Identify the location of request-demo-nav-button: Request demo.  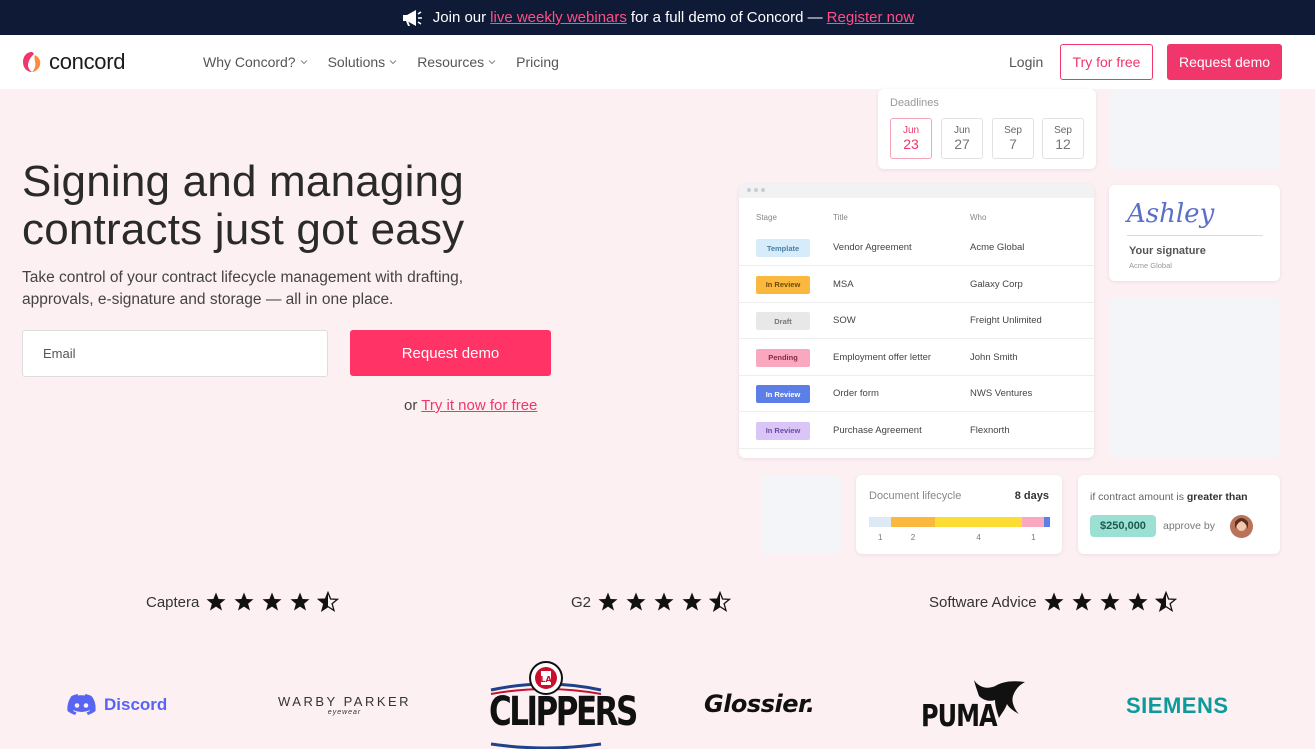
(1224, 62).